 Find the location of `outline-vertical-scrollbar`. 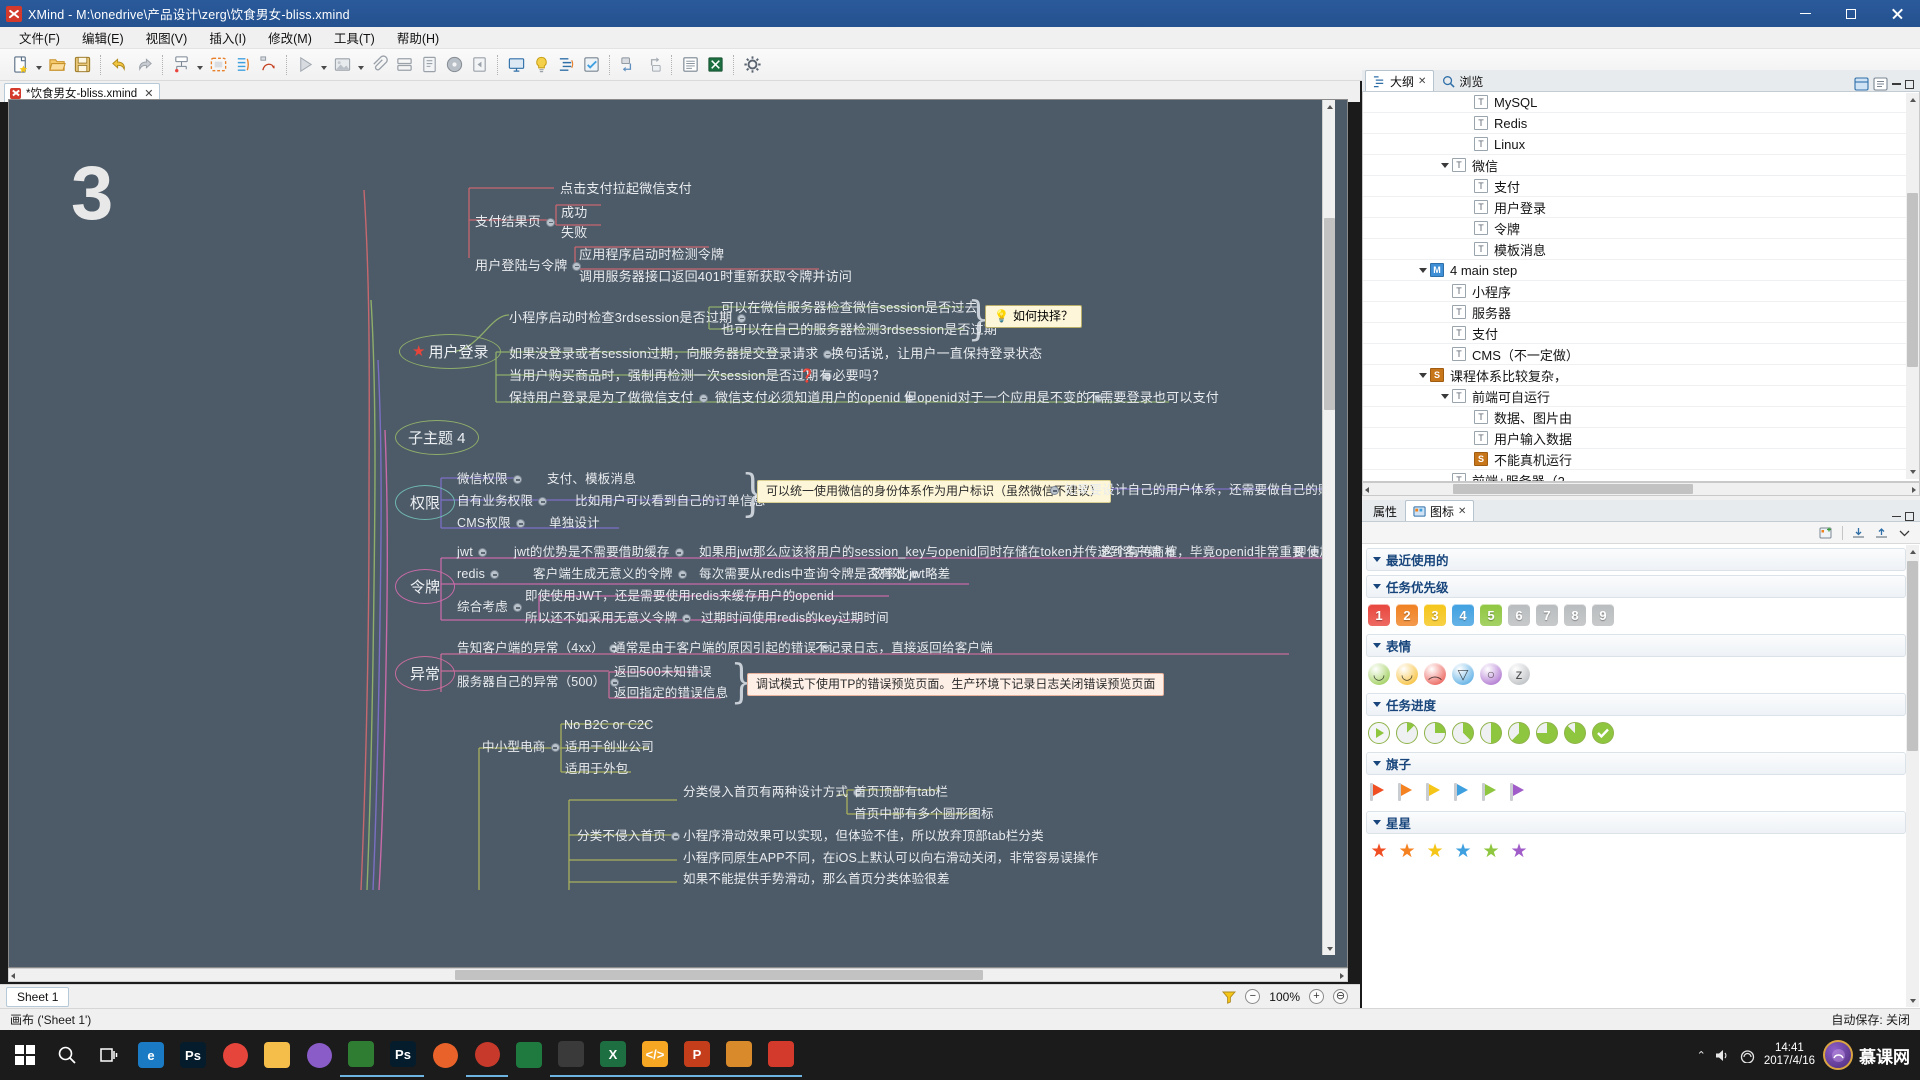

outline-vertical-scrollbar is located at coordinates (1912, 286).